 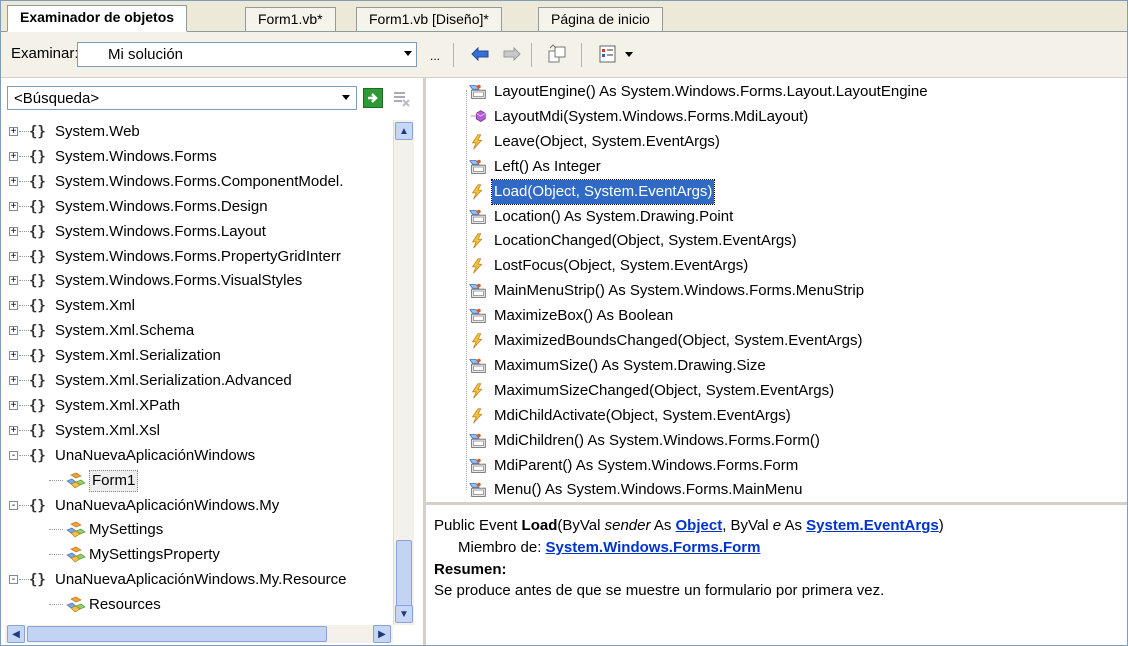 I want to click on link-object: Object, so click(x=699, y=525).